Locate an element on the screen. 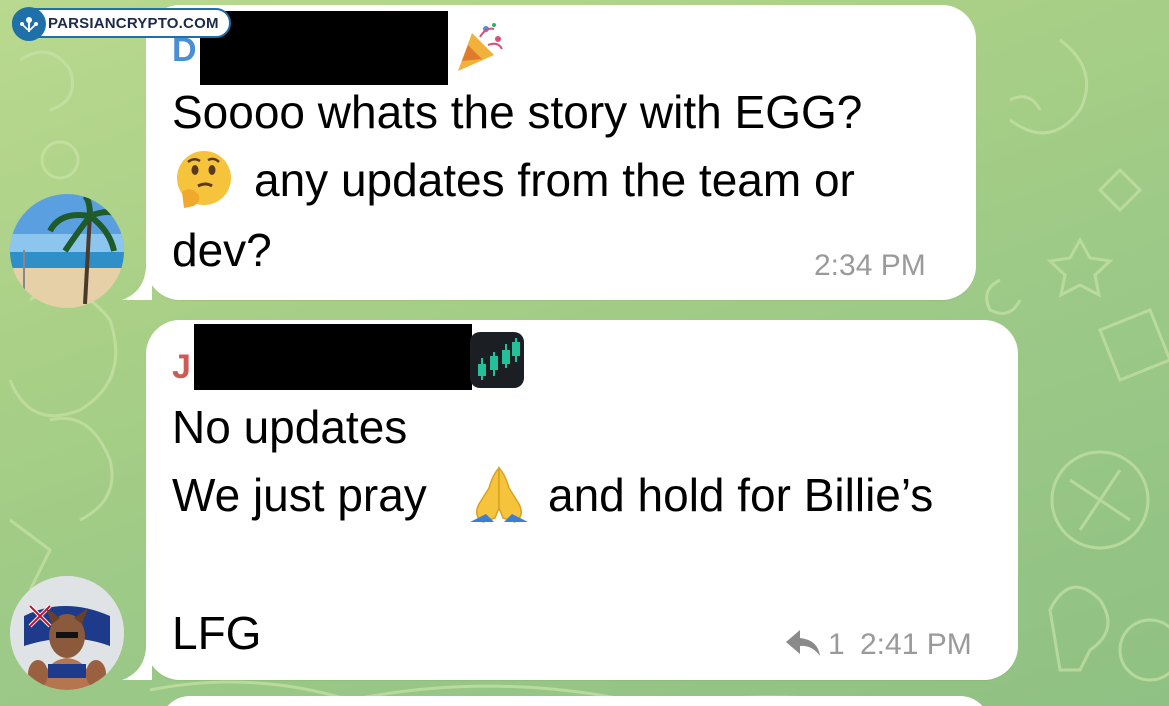 The height and width of the screenshot is (706, 1169). message-text-line: and hold for Billie’s is located at coordinates (741, 495).